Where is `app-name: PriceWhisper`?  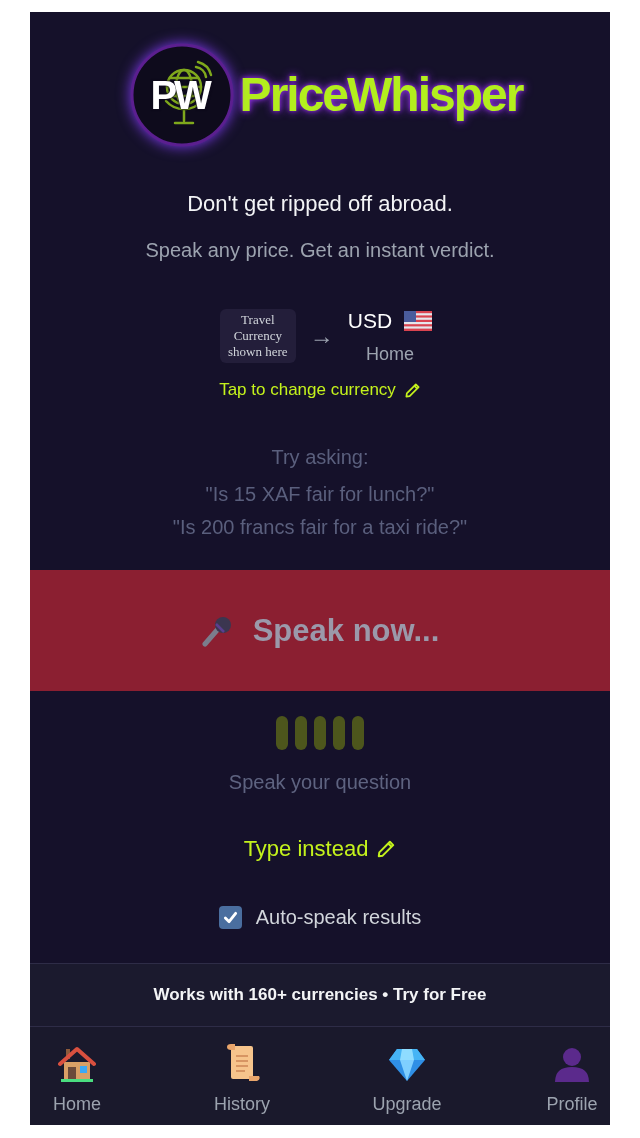
app-name: PriceWhisper is located at coordinates (381, 95).